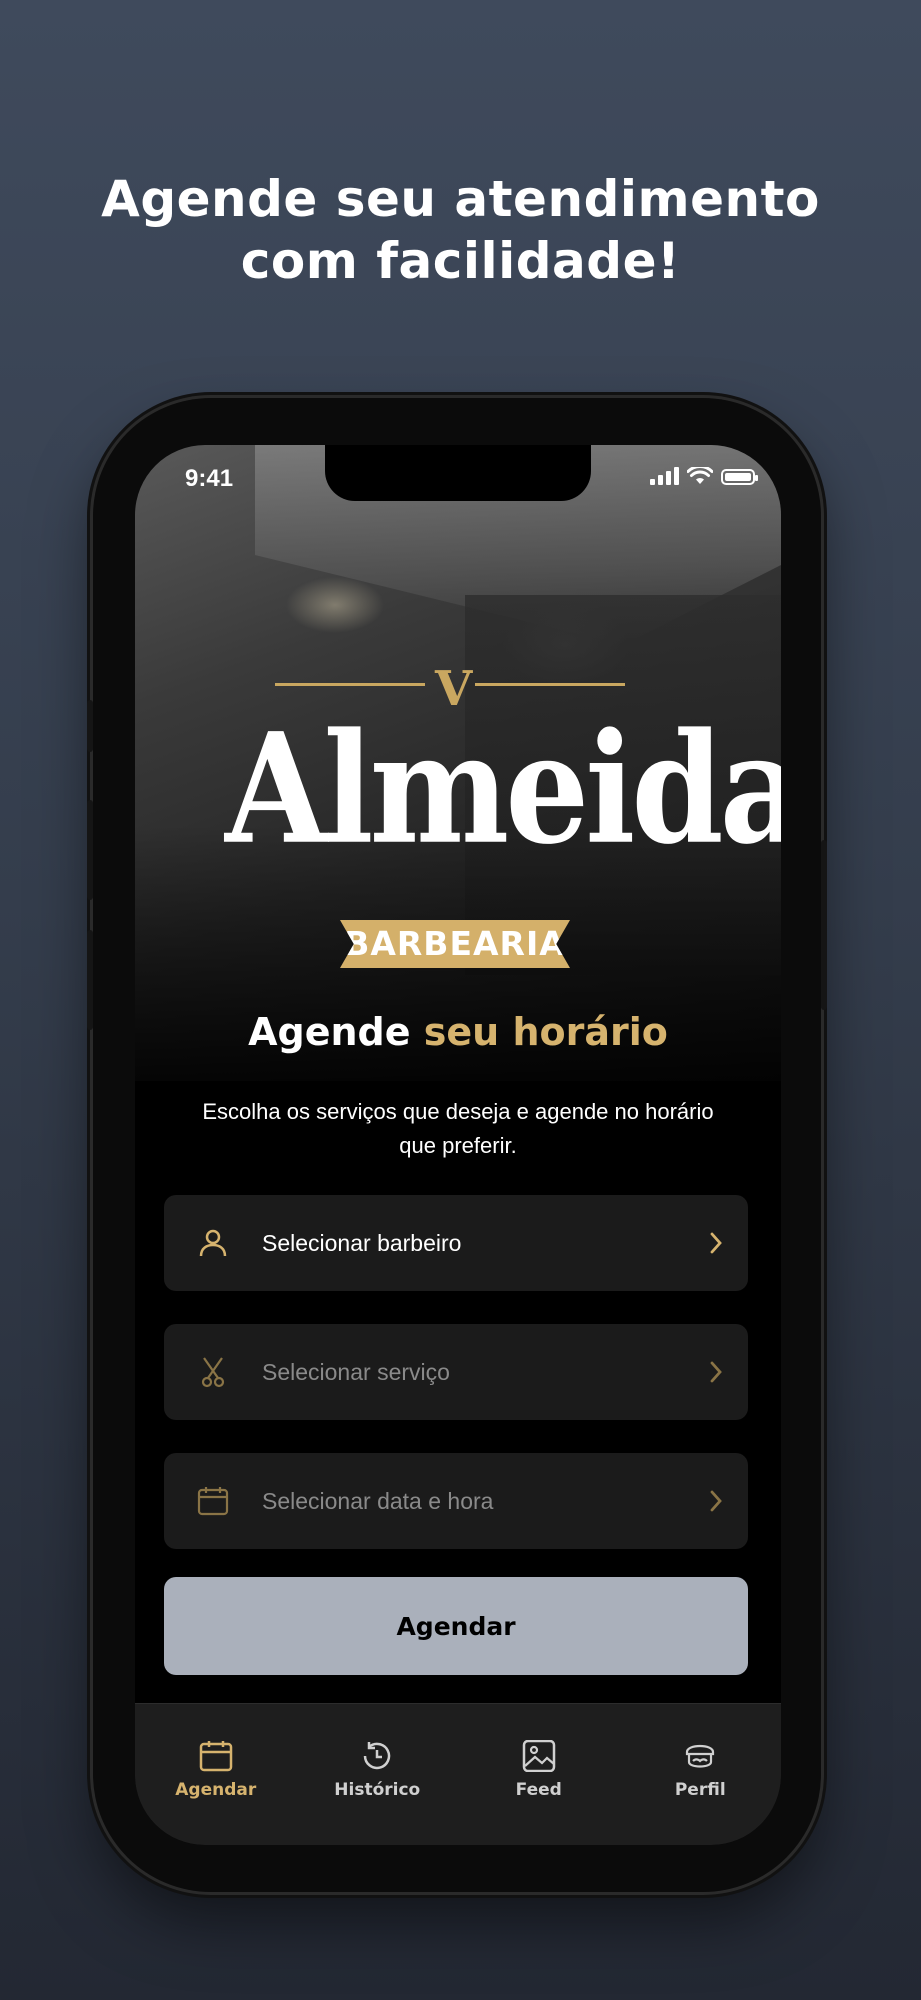 This screenshot has height=2000, width=921. What do you see at coordinates (455, 944) in the screenshot?
I see `logo-banner: BARBEARIA` at bounding box center [455, 944].